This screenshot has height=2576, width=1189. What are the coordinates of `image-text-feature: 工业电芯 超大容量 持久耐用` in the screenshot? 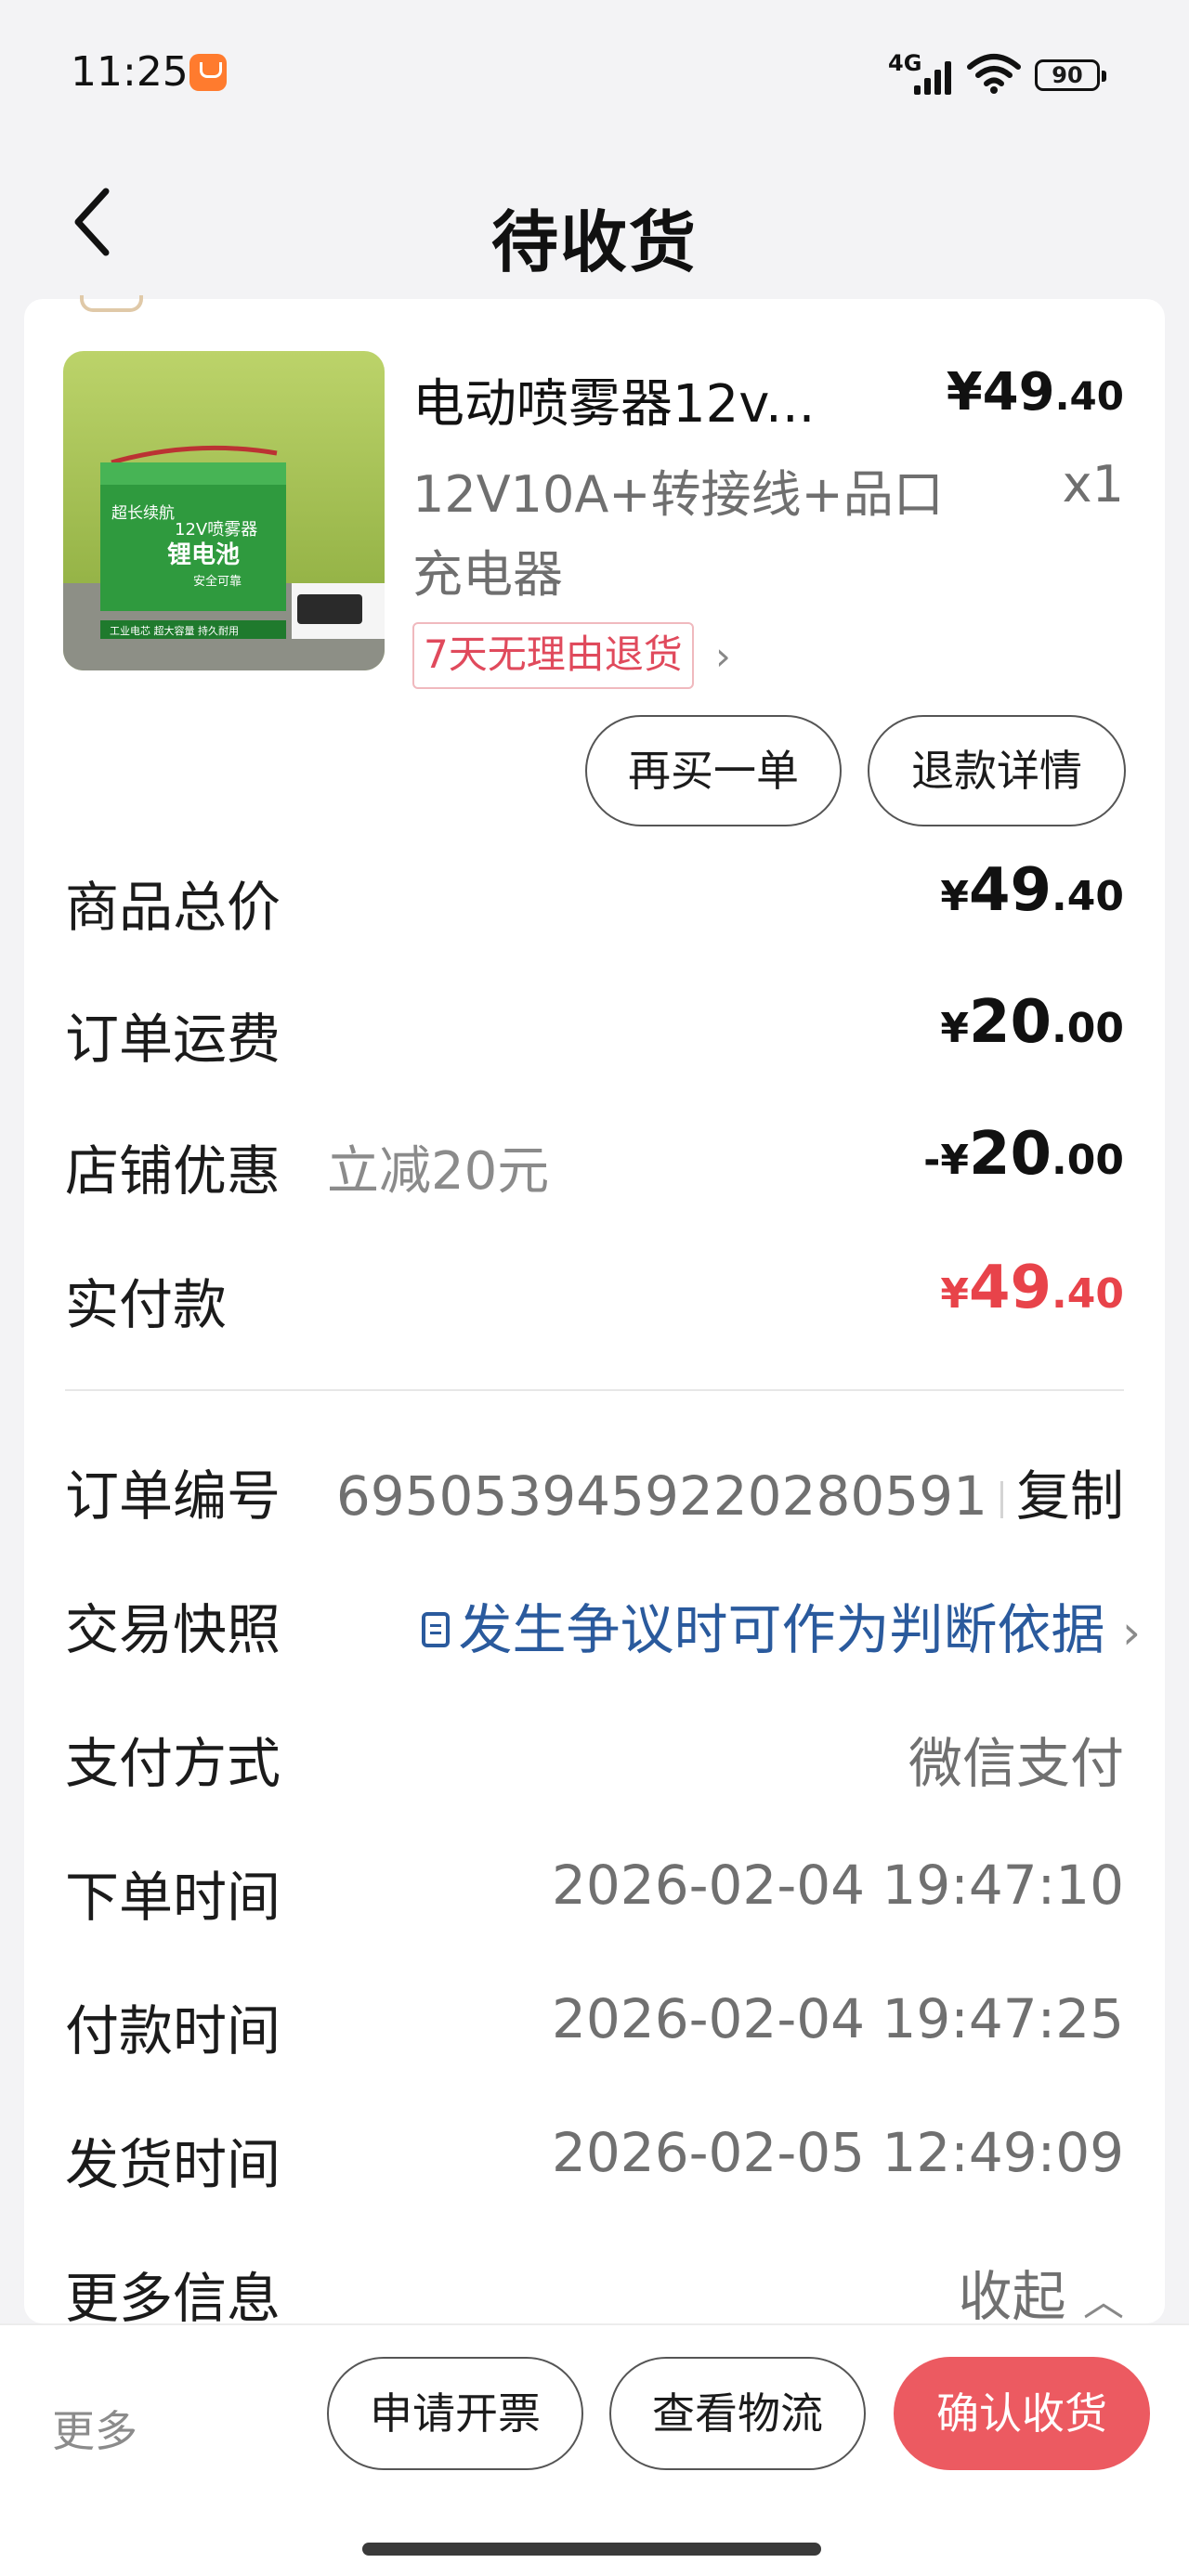 It's located at (175, 630).